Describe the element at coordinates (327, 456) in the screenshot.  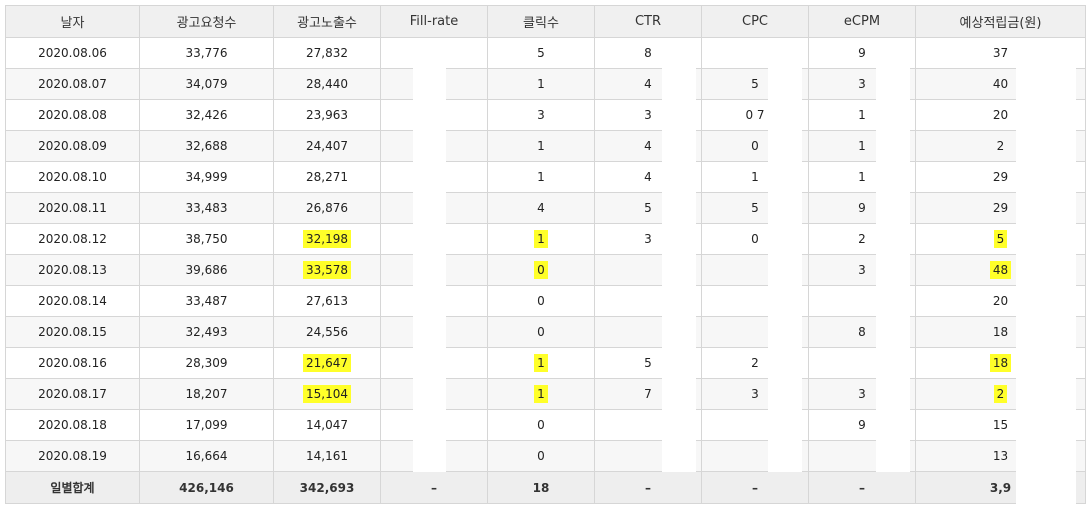
I see `cell-impressions: 14,161` at that location.